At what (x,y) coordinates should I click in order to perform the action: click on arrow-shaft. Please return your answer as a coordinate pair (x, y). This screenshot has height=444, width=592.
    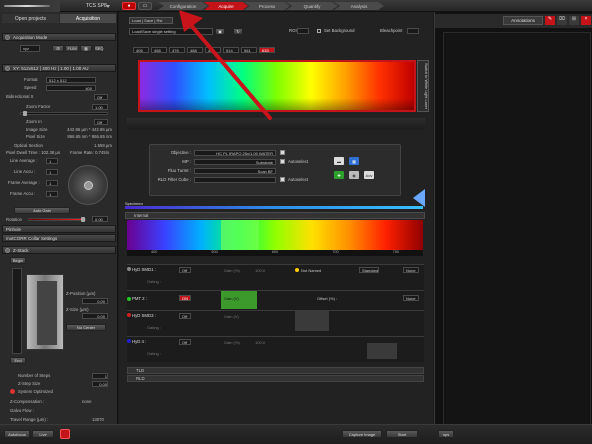
    Looking at the image, I should click on (230, 71).